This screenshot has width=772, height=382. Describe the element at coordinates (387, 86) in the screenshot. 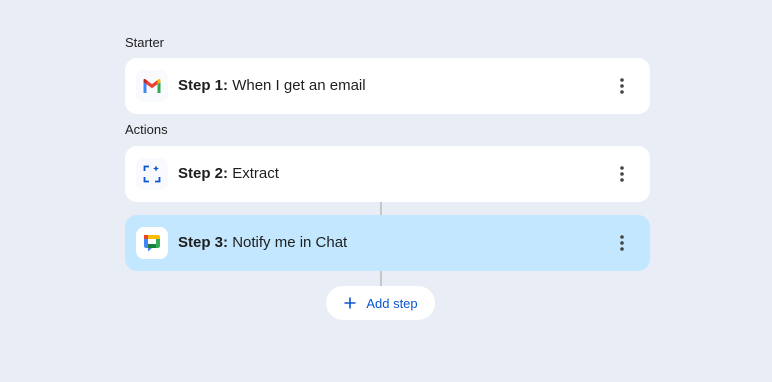

I see `step-1-card: Step 1: When I get an email` at that location.